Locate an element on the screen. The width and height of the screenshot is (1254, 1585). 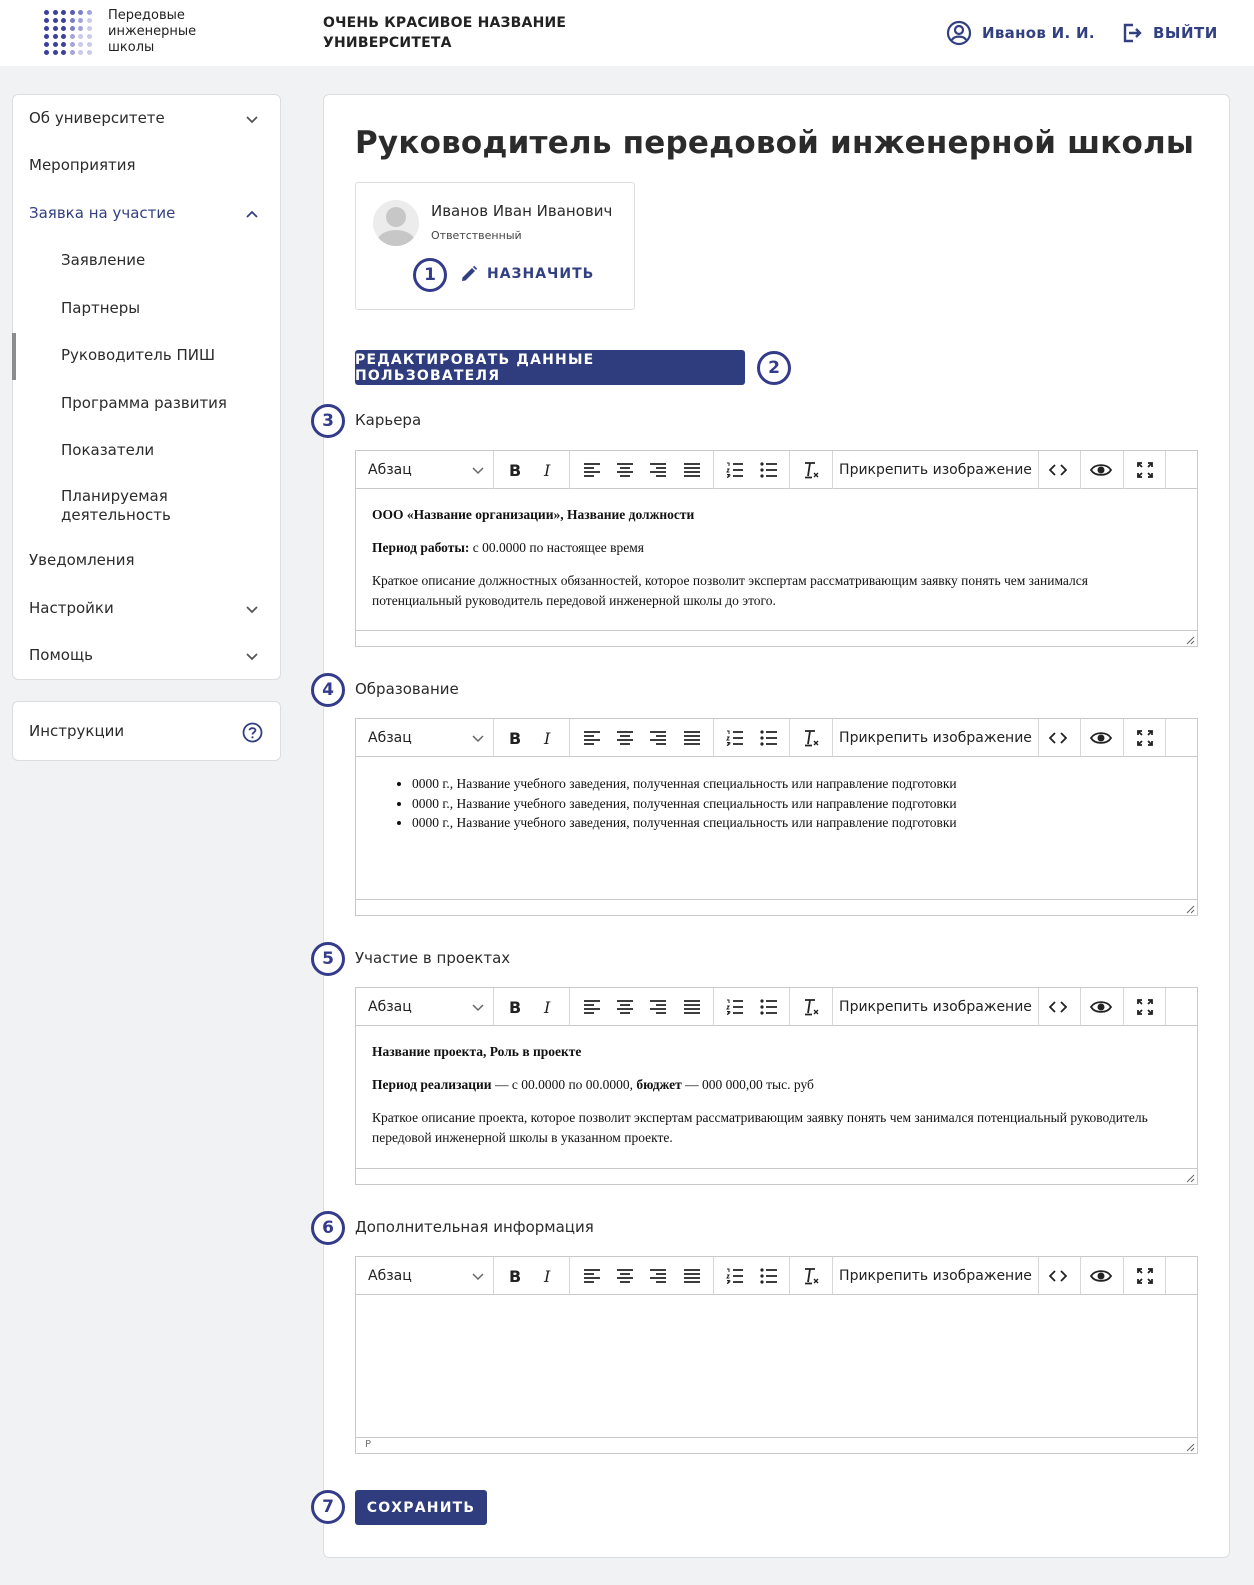
editor-content is located at coordinates (776, 1366).